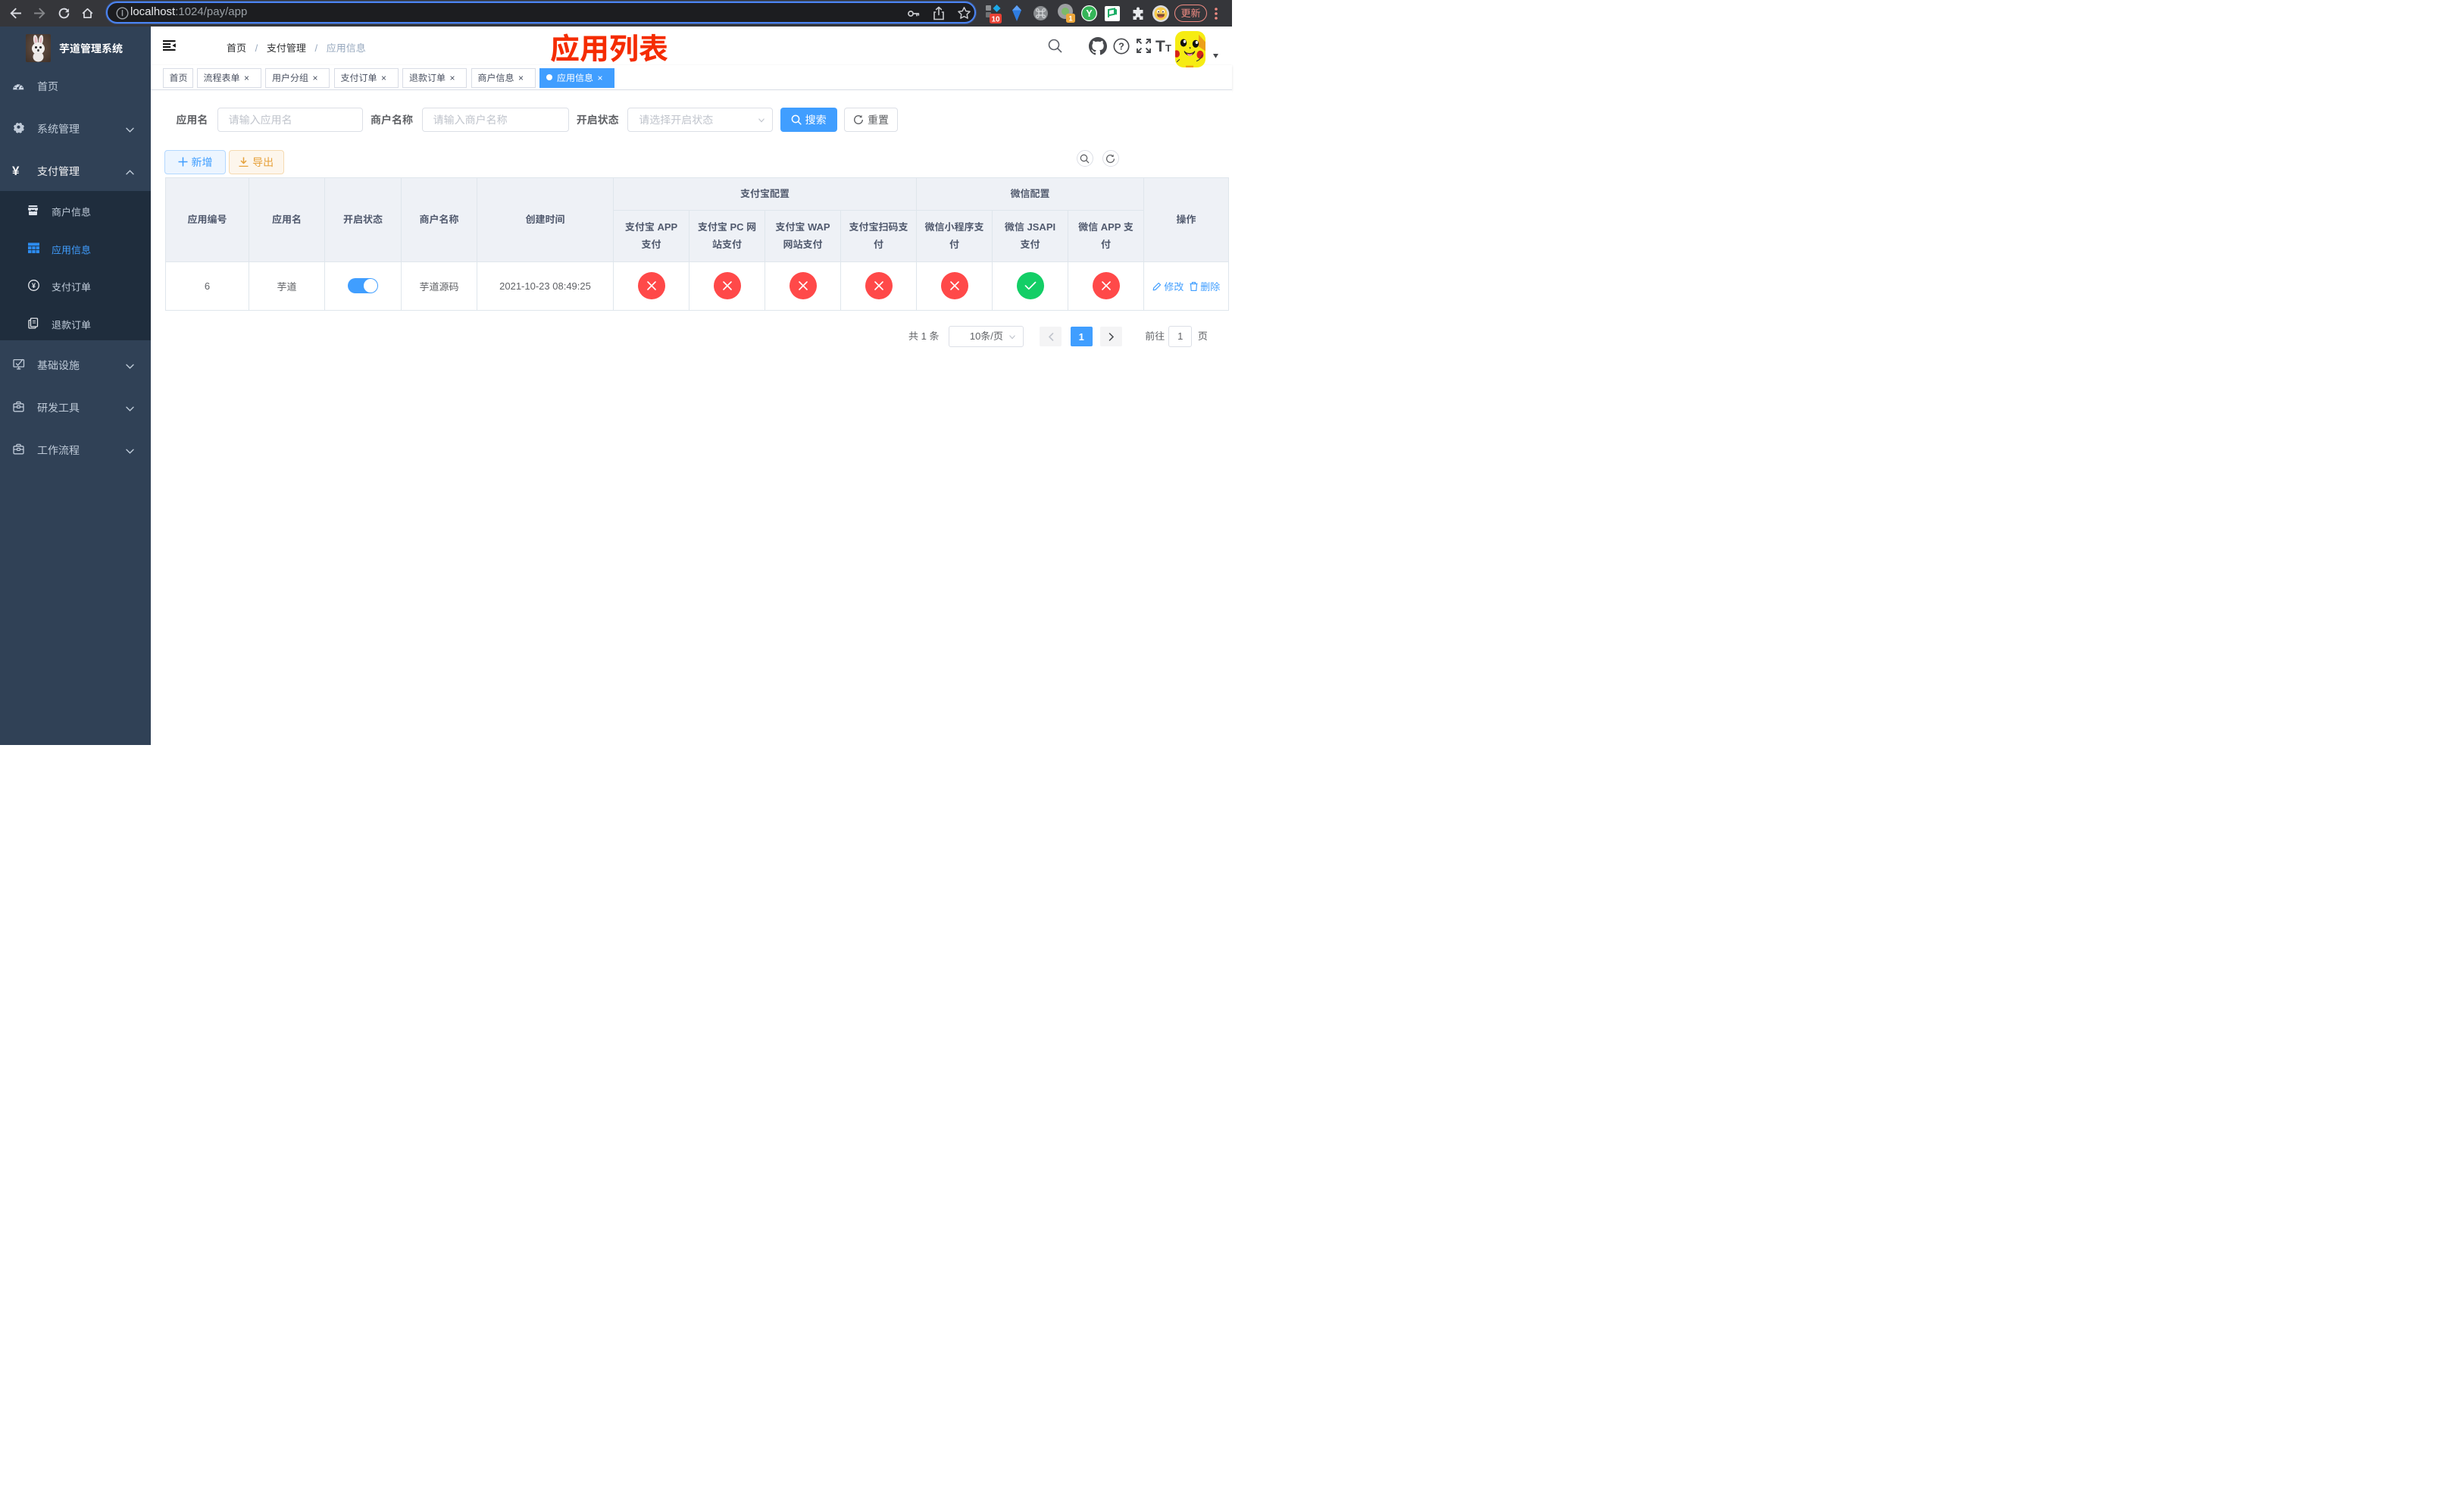  I want to click on svg-text: 1, so click(1070, 18).